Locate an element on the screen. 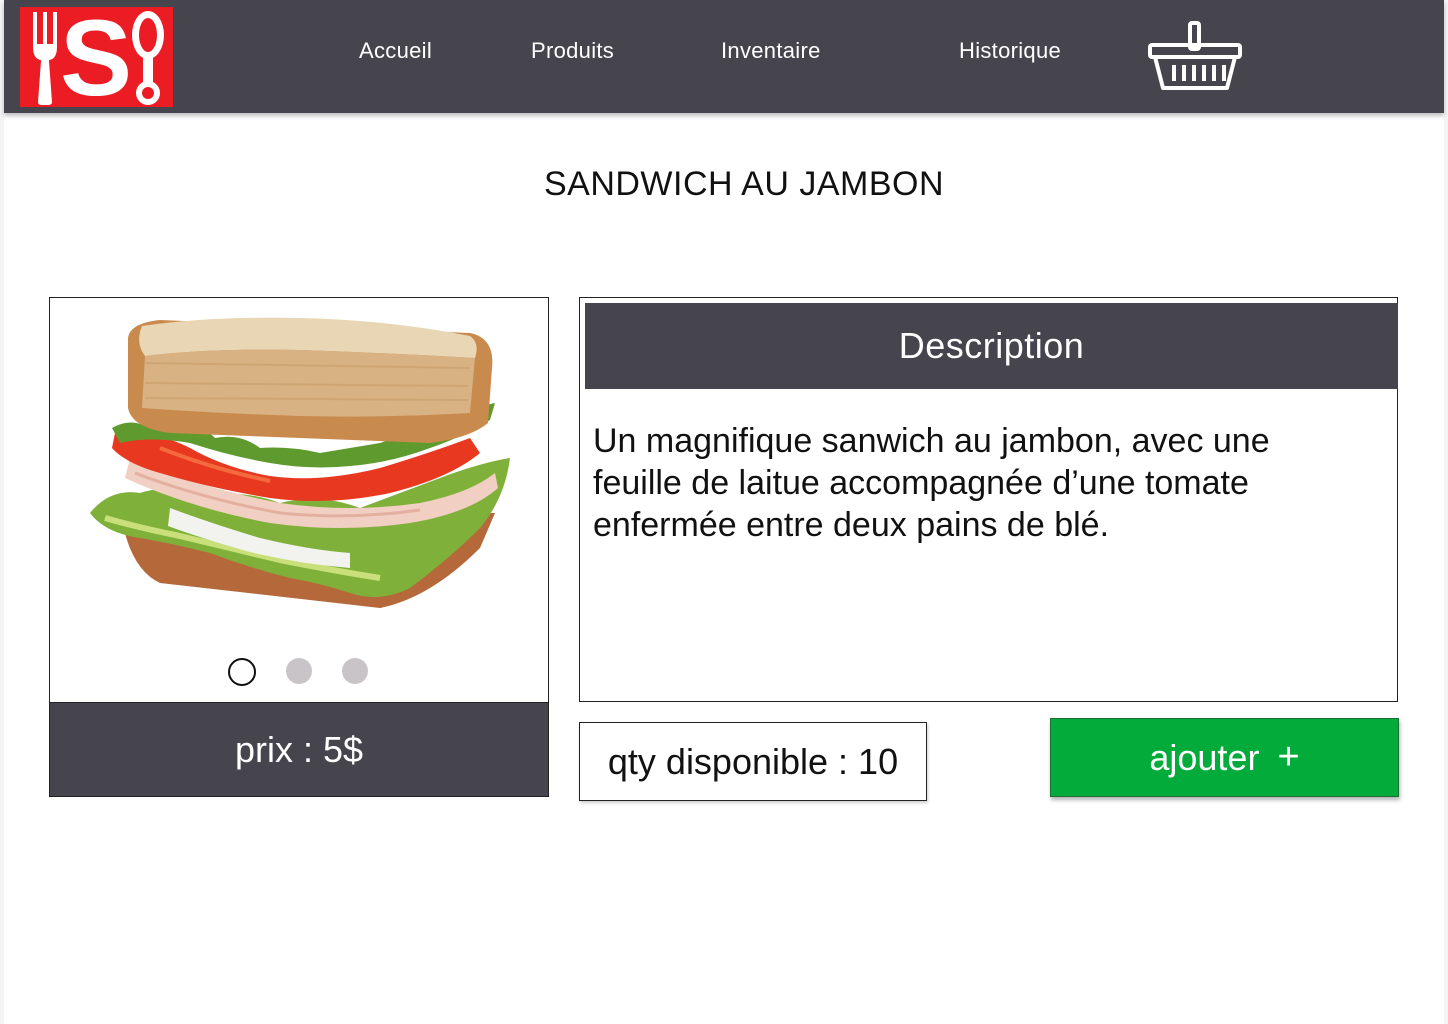 The width and height of the screenshot is (1448, 1024). logo-letter: S is located at coordinates (96, 57).